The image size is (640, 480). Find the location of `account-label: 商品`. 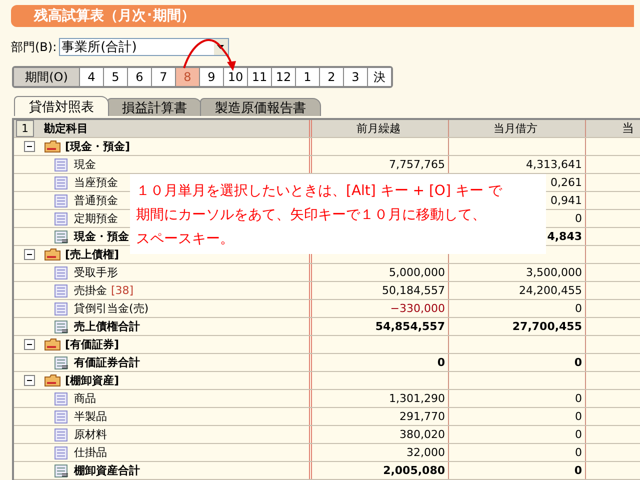

account-label: 商品 is located at coordinates (85, 398).